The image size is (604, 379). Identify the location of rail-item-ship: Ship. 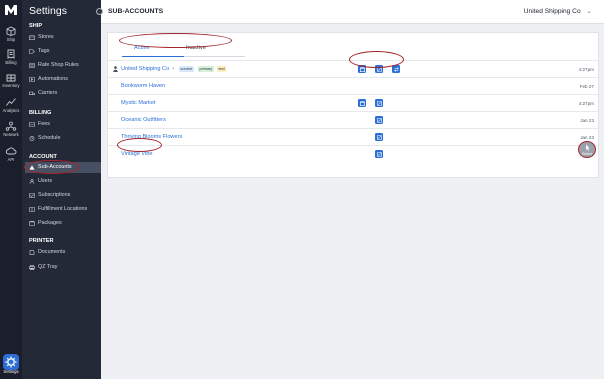
(11, 34).